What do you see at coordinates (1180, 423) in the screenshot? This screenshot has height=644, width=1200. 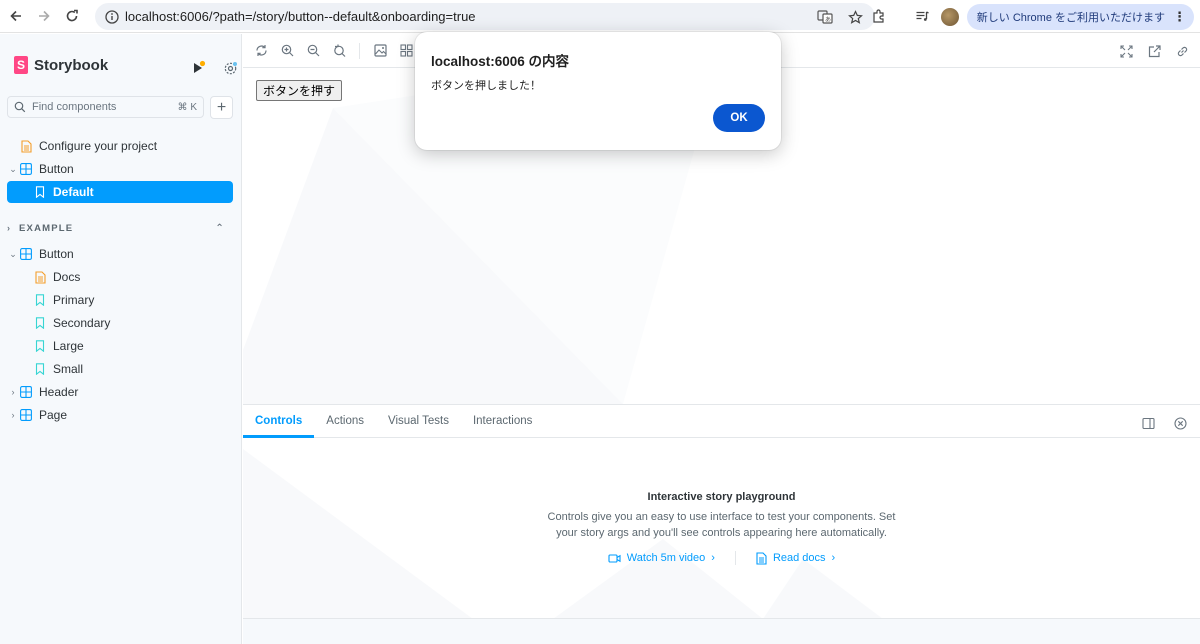 I see `close-panel-icon` at bounding box center [1180, 423].